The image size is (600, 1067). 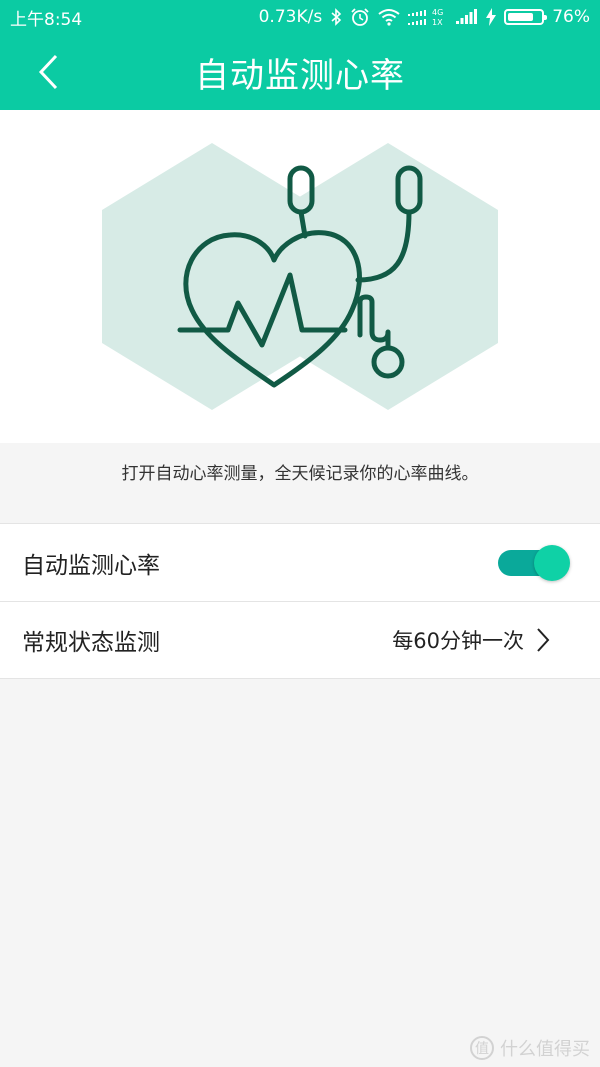 What do you see at coordinates (467, 17) in the screenshot?
I see `signal-icon` at bounding box center [467, 17].